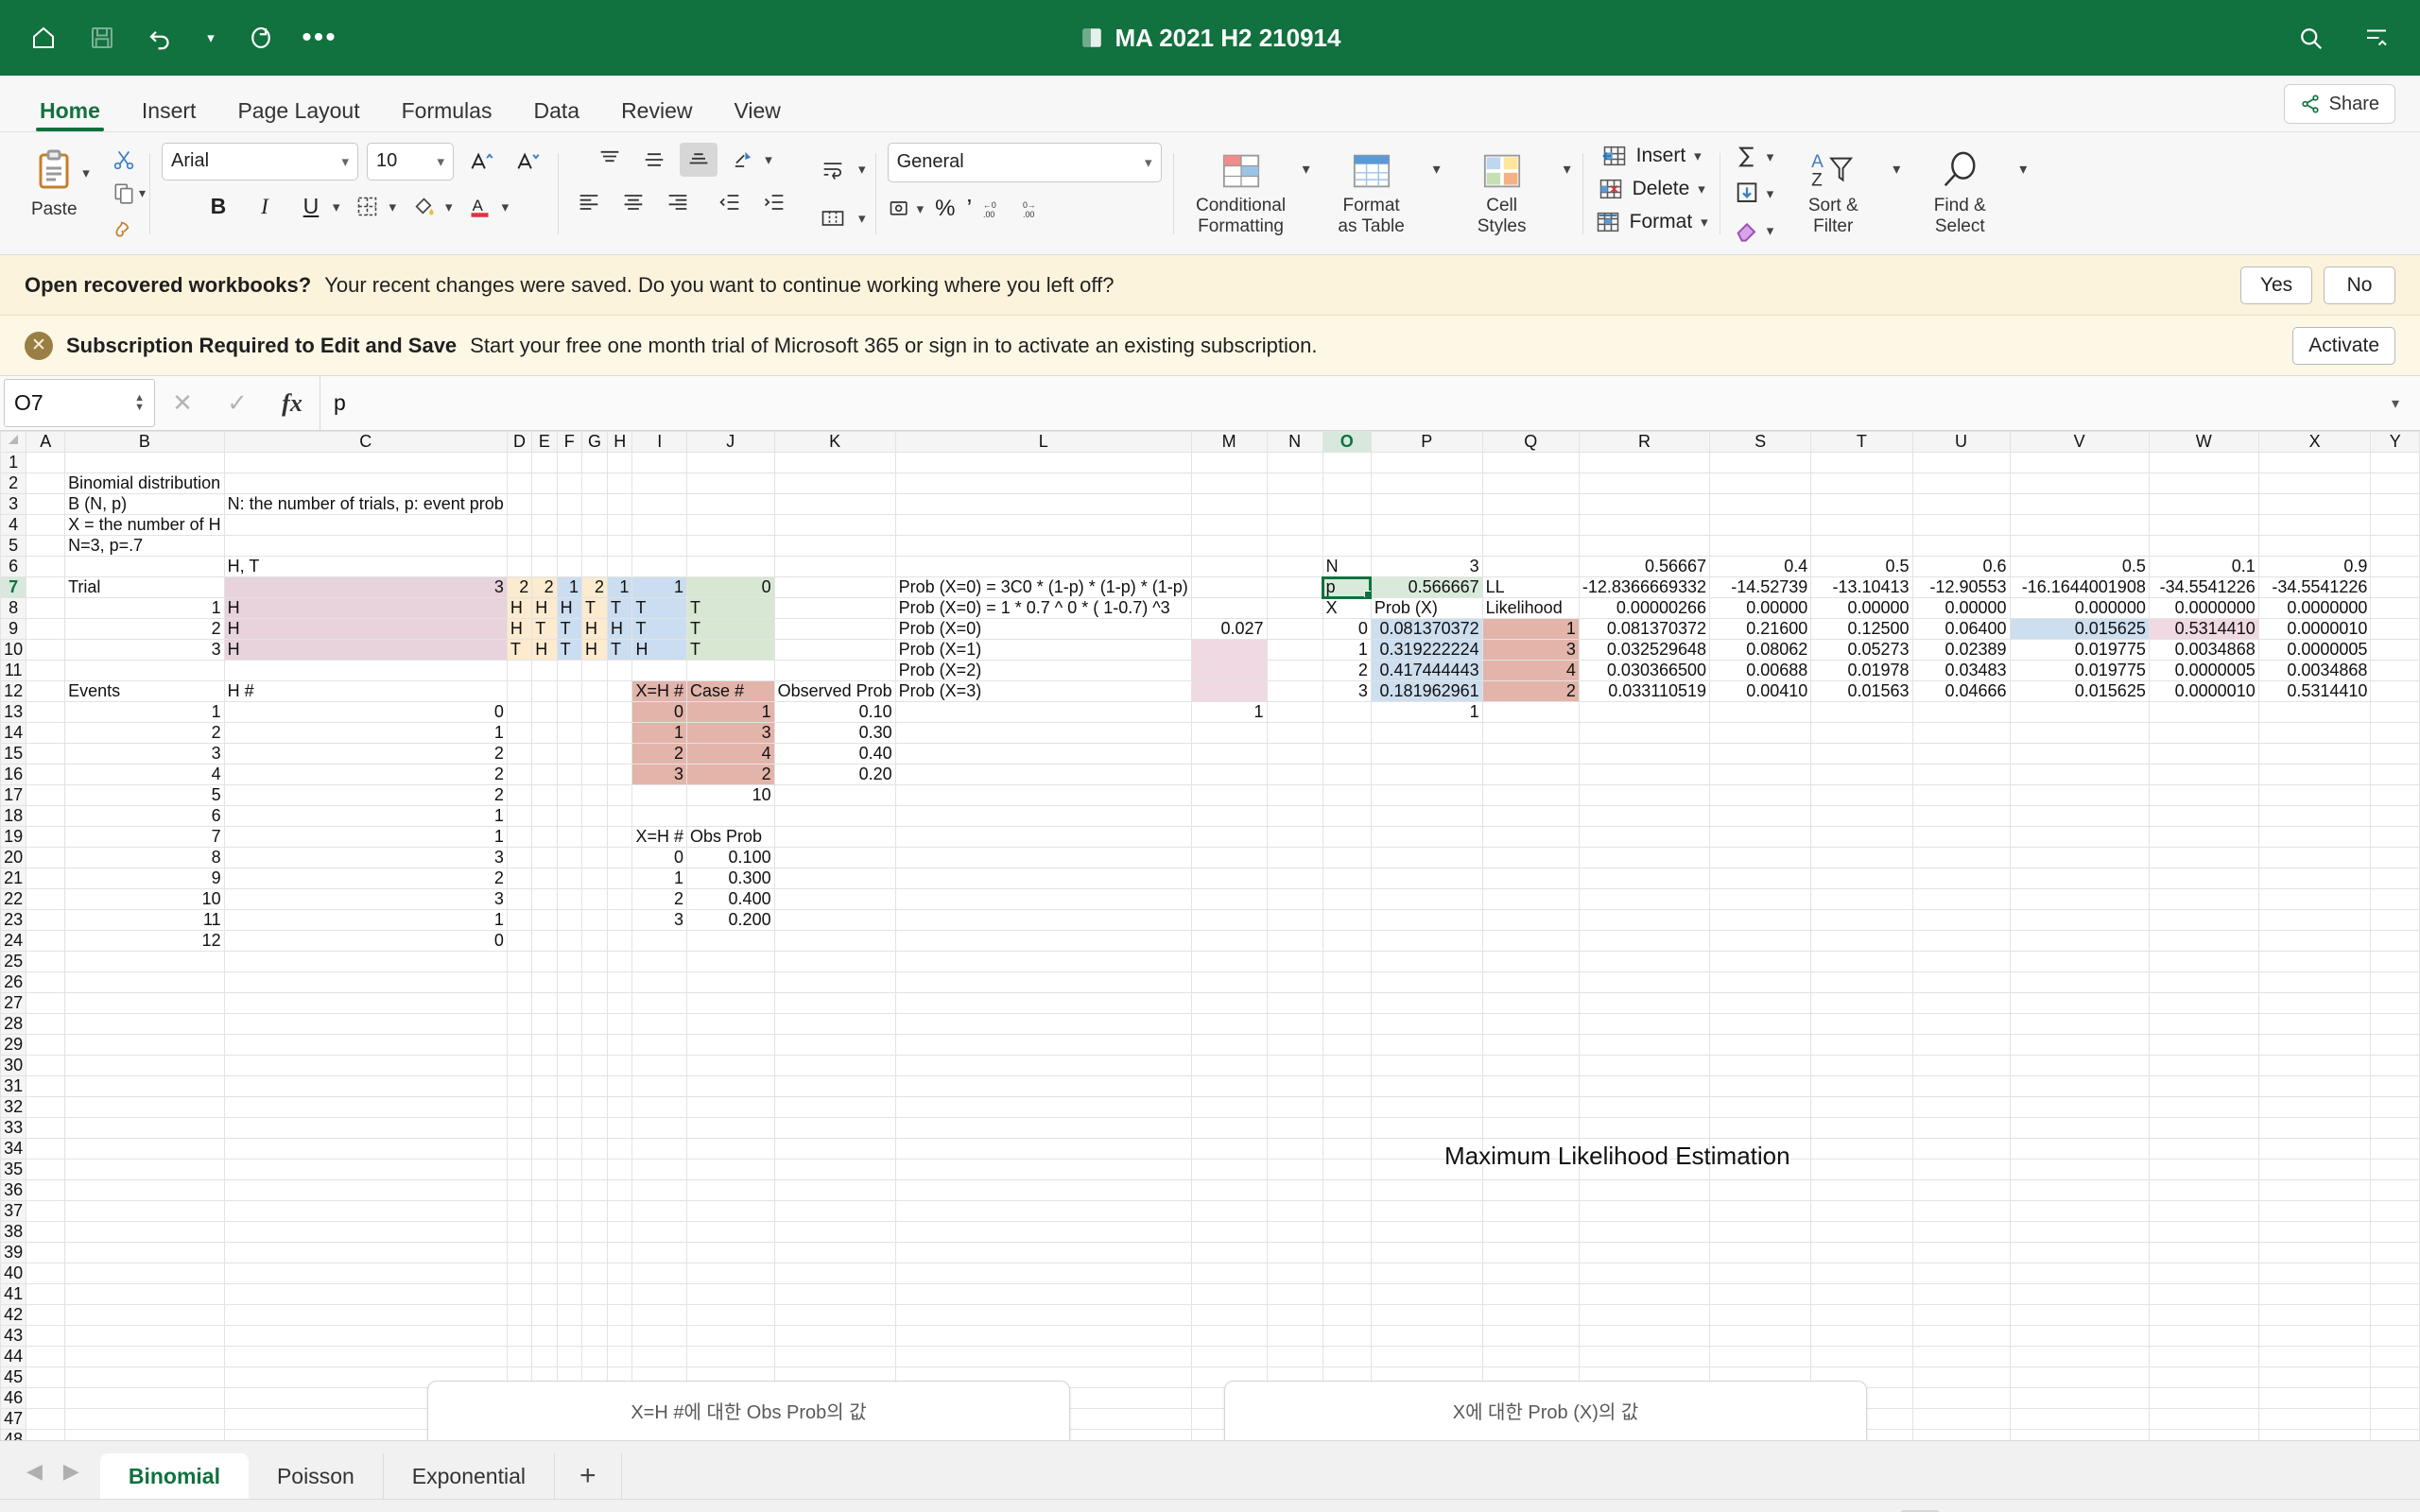 This screenshot has height=1512, width=2420. What do you see at coordinates (544, 546) in the screenshot?
I see `cell-e5` at bounding box center [544, 546].